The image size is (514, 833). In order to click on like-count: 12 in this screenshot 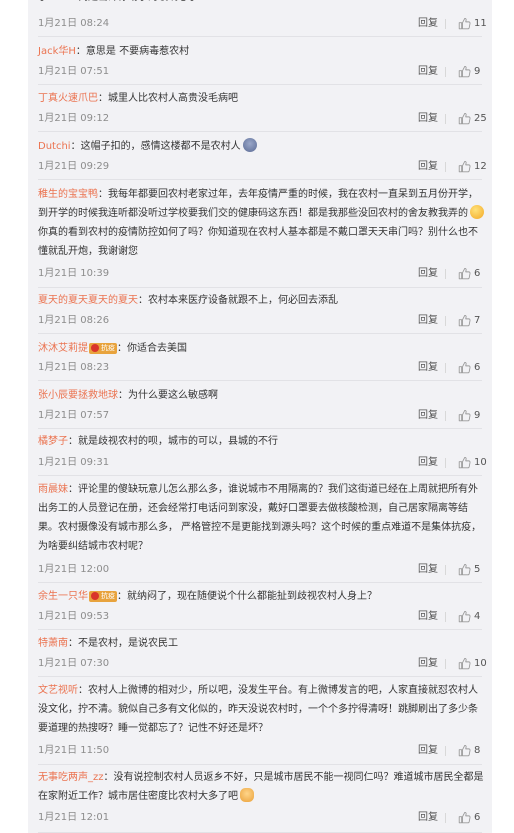, I will do `click(480, 166)`.